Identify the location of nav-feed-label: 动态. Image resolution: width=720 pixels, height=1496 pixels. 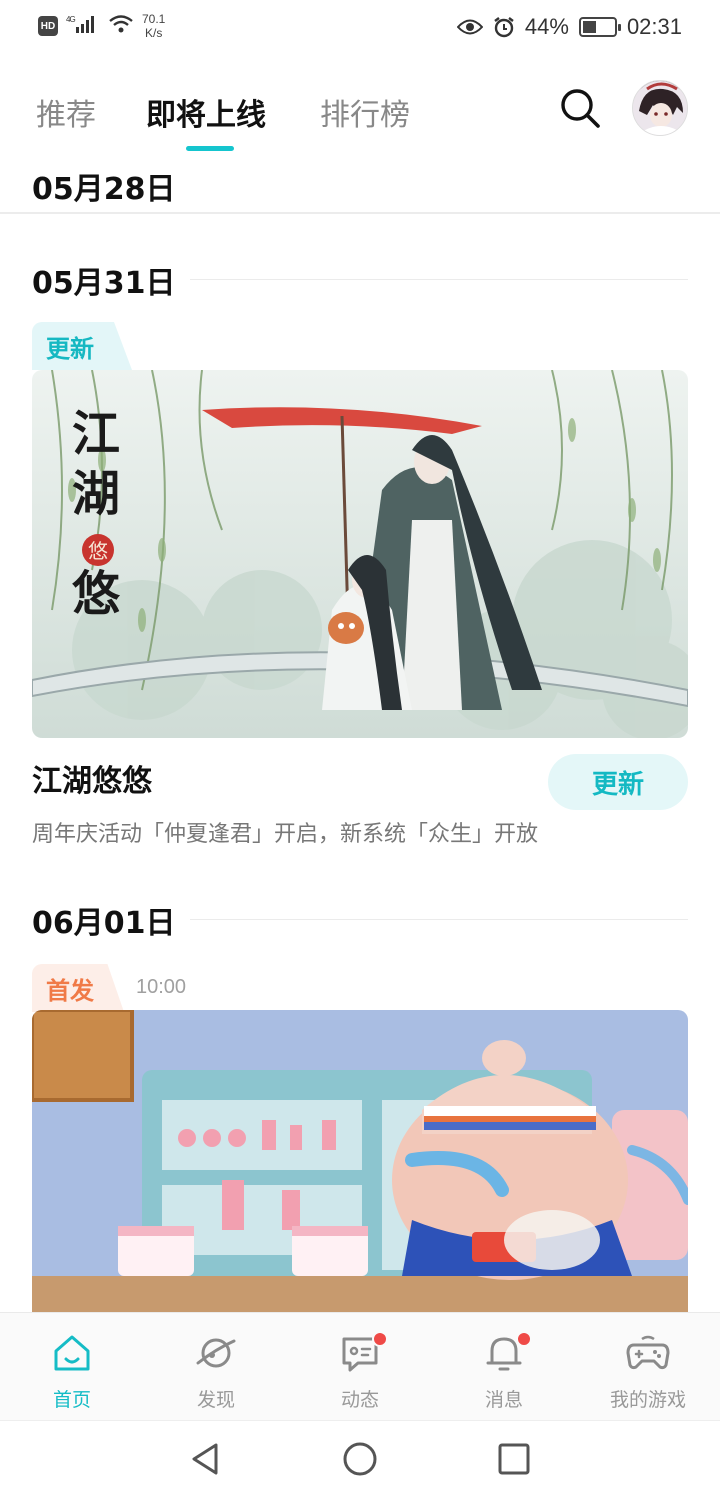
(359, 1400).